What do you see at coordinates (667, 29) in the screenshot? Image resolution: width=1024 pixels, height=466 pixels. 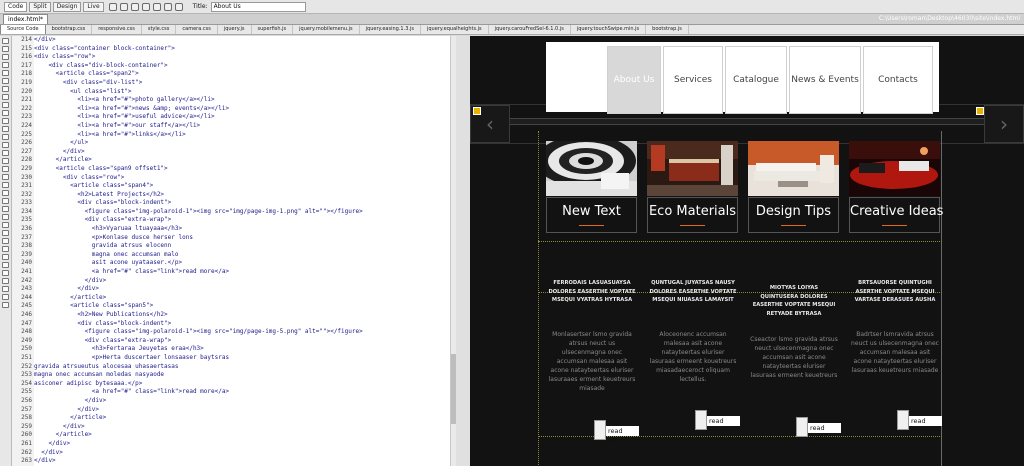 I see `related-file: bootstrap.js` at bounding box center [667, 29].